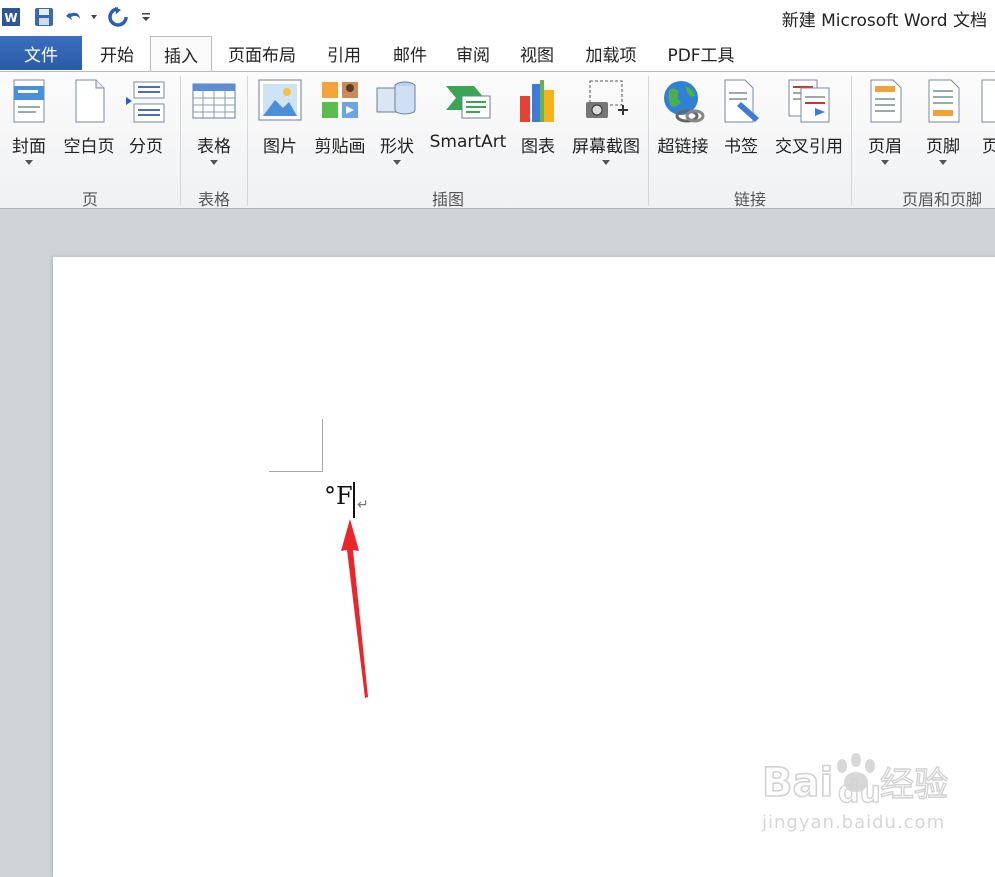  Describe the element at coordinates (884, 21) in the screenshot. I see `window-title: 新建 Microsoft Word 文档` at that location.